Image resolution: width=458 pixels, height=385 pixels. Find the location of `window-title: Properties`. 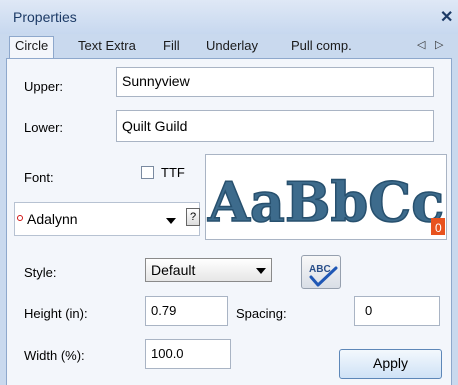

window-title: Properties is located at coordinates (45, 17).